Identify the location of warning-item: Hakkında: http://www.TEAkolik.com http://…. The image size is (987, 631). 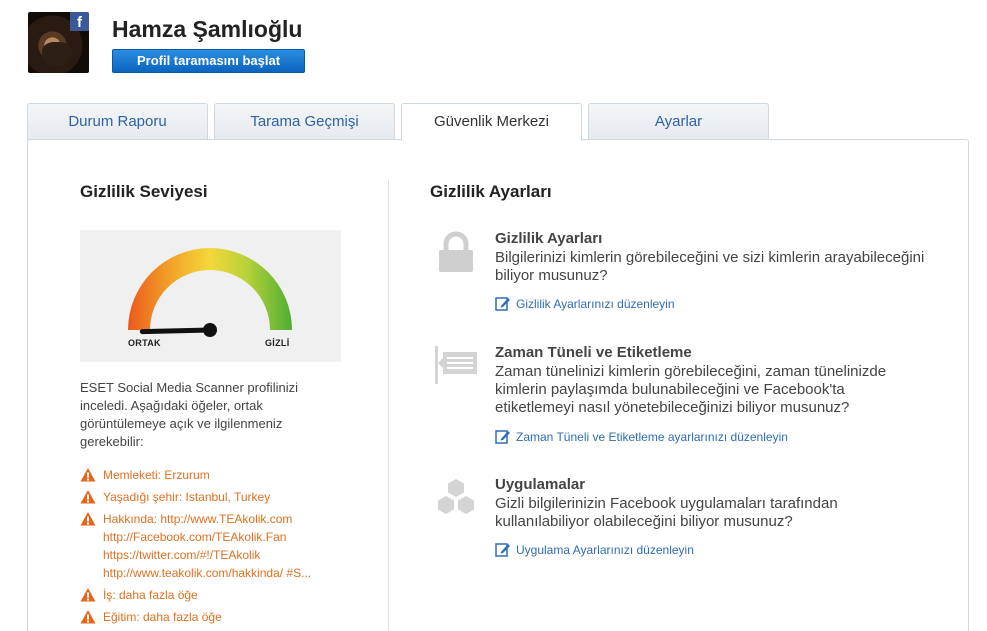
(215, 546).